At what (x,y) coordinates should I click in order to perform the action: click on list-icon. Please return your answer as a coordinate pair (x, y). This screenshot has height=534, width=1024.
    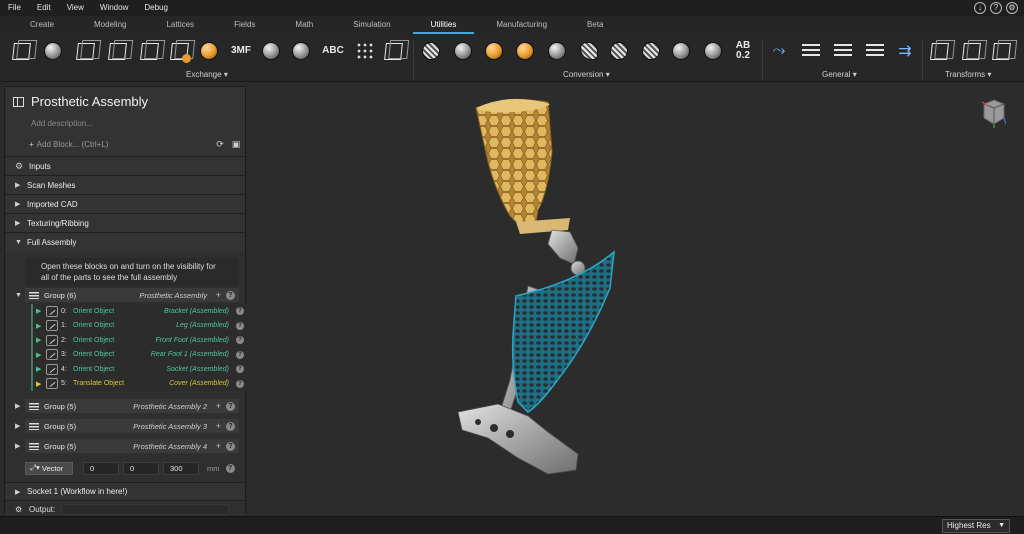
    Looking at the image, I should click on (811, 51).